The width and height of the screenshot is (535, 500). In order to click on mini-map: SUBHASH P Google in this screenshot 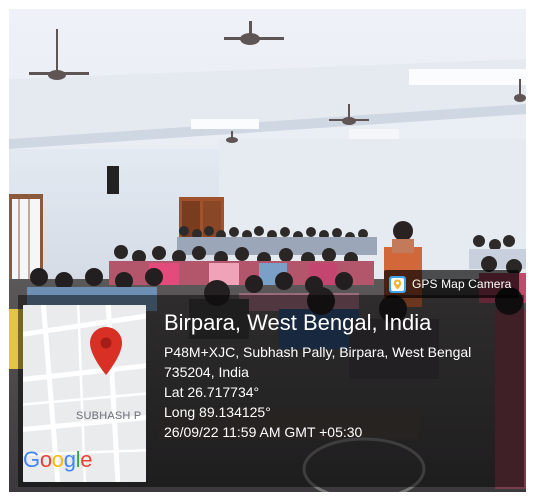, I will do `click(84, 393)`.